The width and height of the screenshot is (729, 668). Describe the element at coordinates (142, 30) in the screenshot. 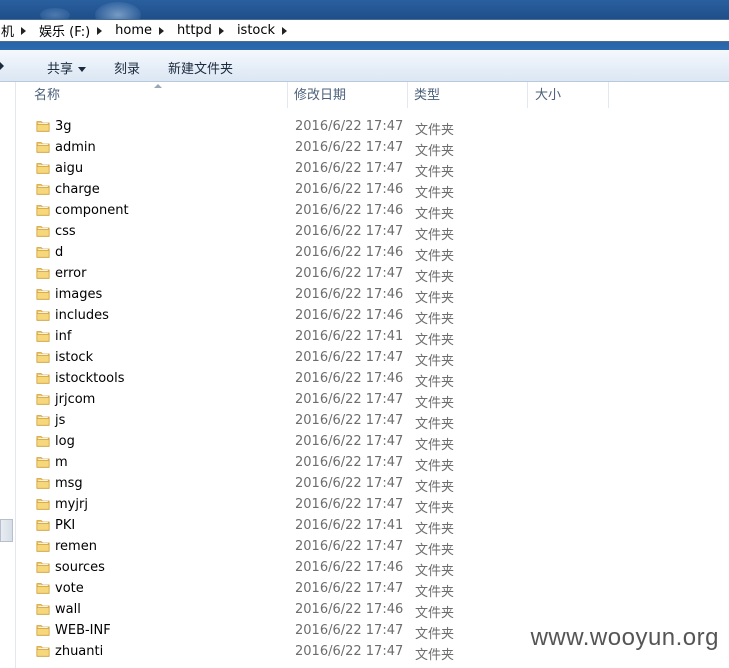

I see `breadcrumb-item-home: home` at that location.